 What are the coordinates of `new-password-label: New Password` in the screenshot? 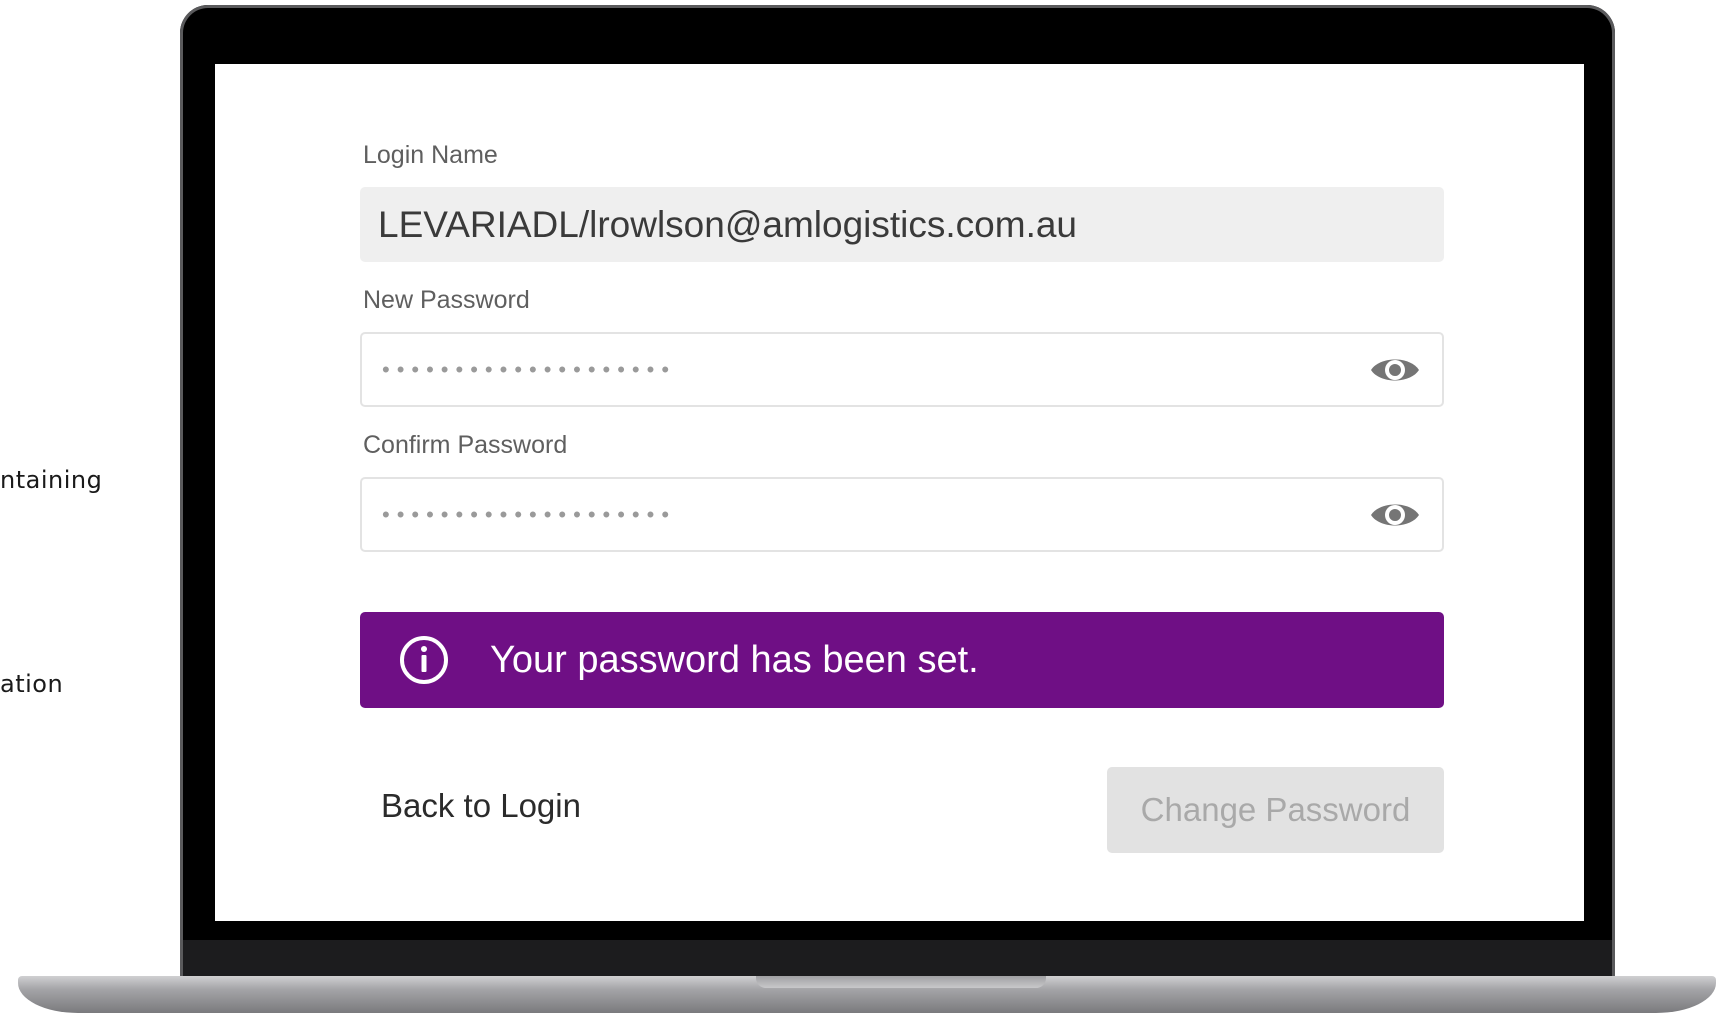 It's located at (446, 300).